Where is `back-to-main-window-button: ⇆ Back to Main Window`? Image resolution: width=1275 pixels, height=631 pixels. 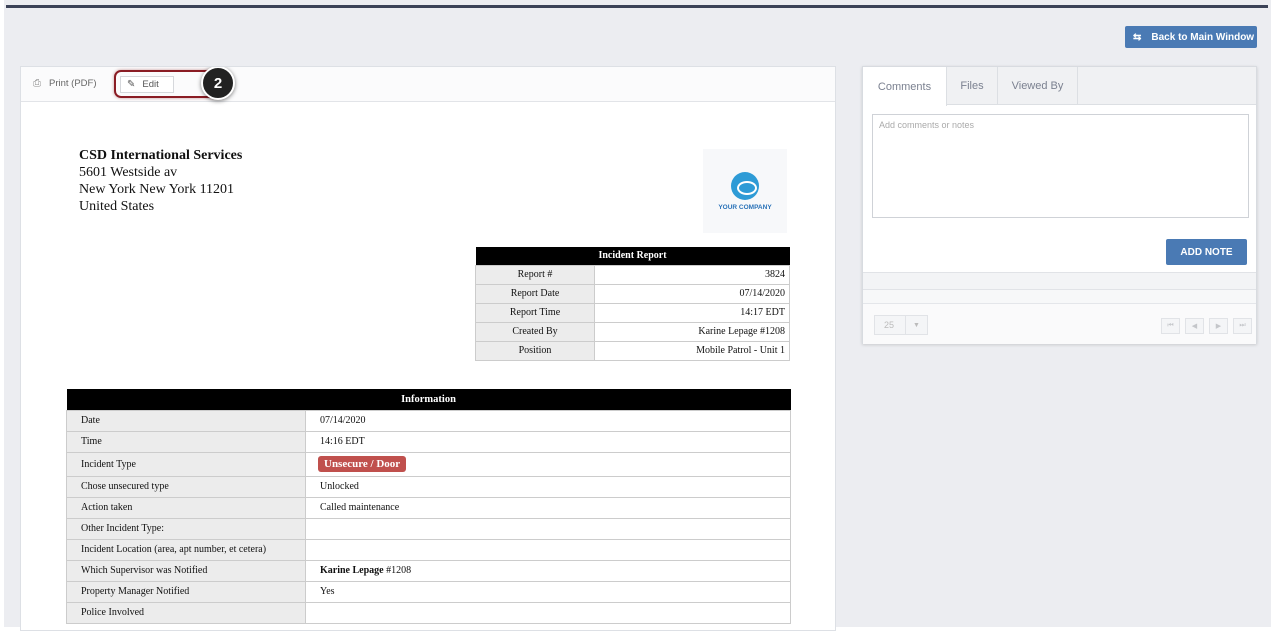 back-to-main-window-button: ⇆ Back to Main Window is located at coordinates (1191, 37).